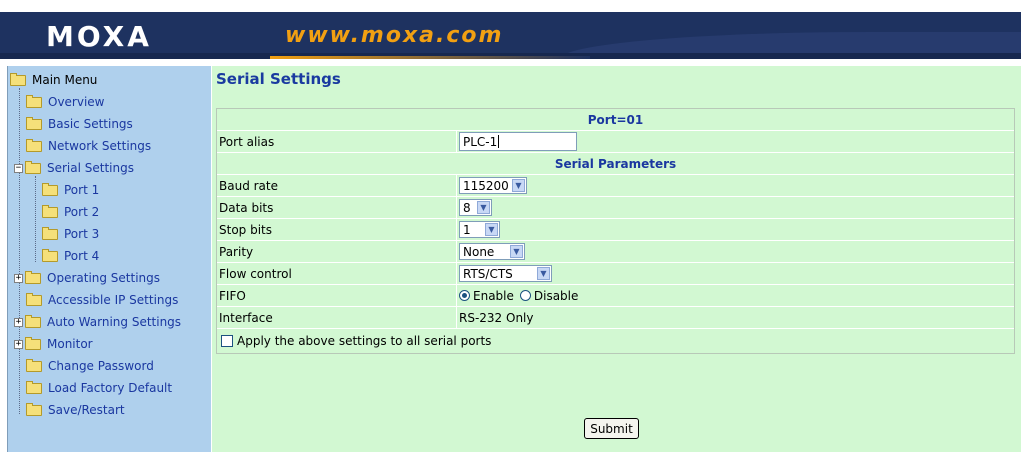 Image resolution: width=1021 pixels, height=452 pixels. I want to click on radio-selected-icon, so click(464, 295).